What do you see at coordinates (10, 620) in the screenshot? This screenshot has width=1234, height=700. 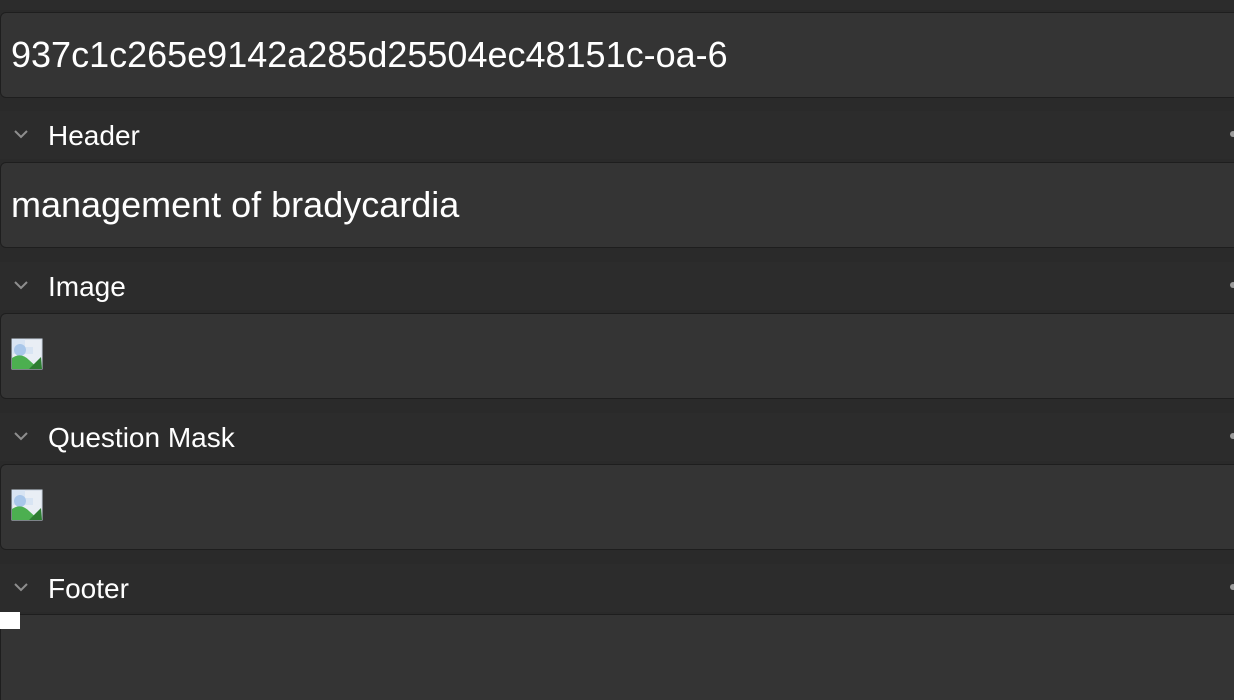 I see `text-cursor-block` at bounding box center [10, 620].